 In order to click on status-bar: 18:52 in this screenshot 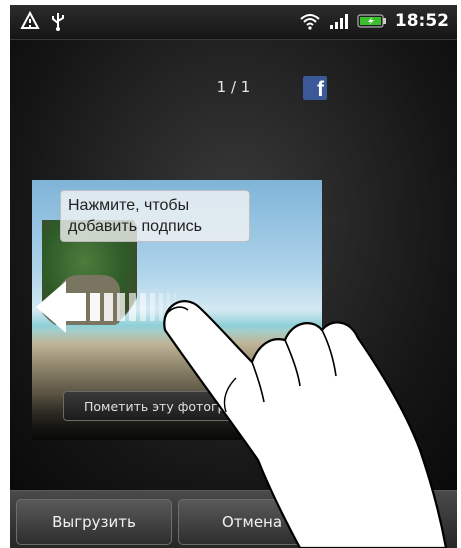, I will do `click(233, 22)`.